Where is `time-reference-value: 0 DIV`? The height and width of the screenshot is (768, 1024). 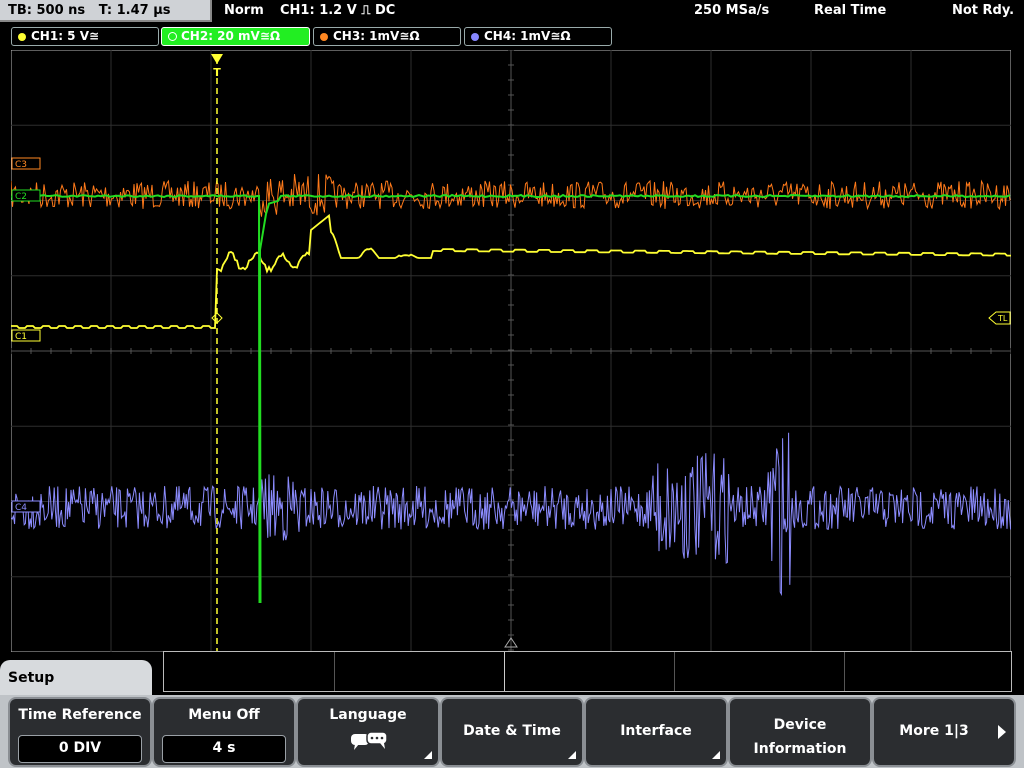 time-reference-value: 0 DIV is located at coordinates (80, 749).